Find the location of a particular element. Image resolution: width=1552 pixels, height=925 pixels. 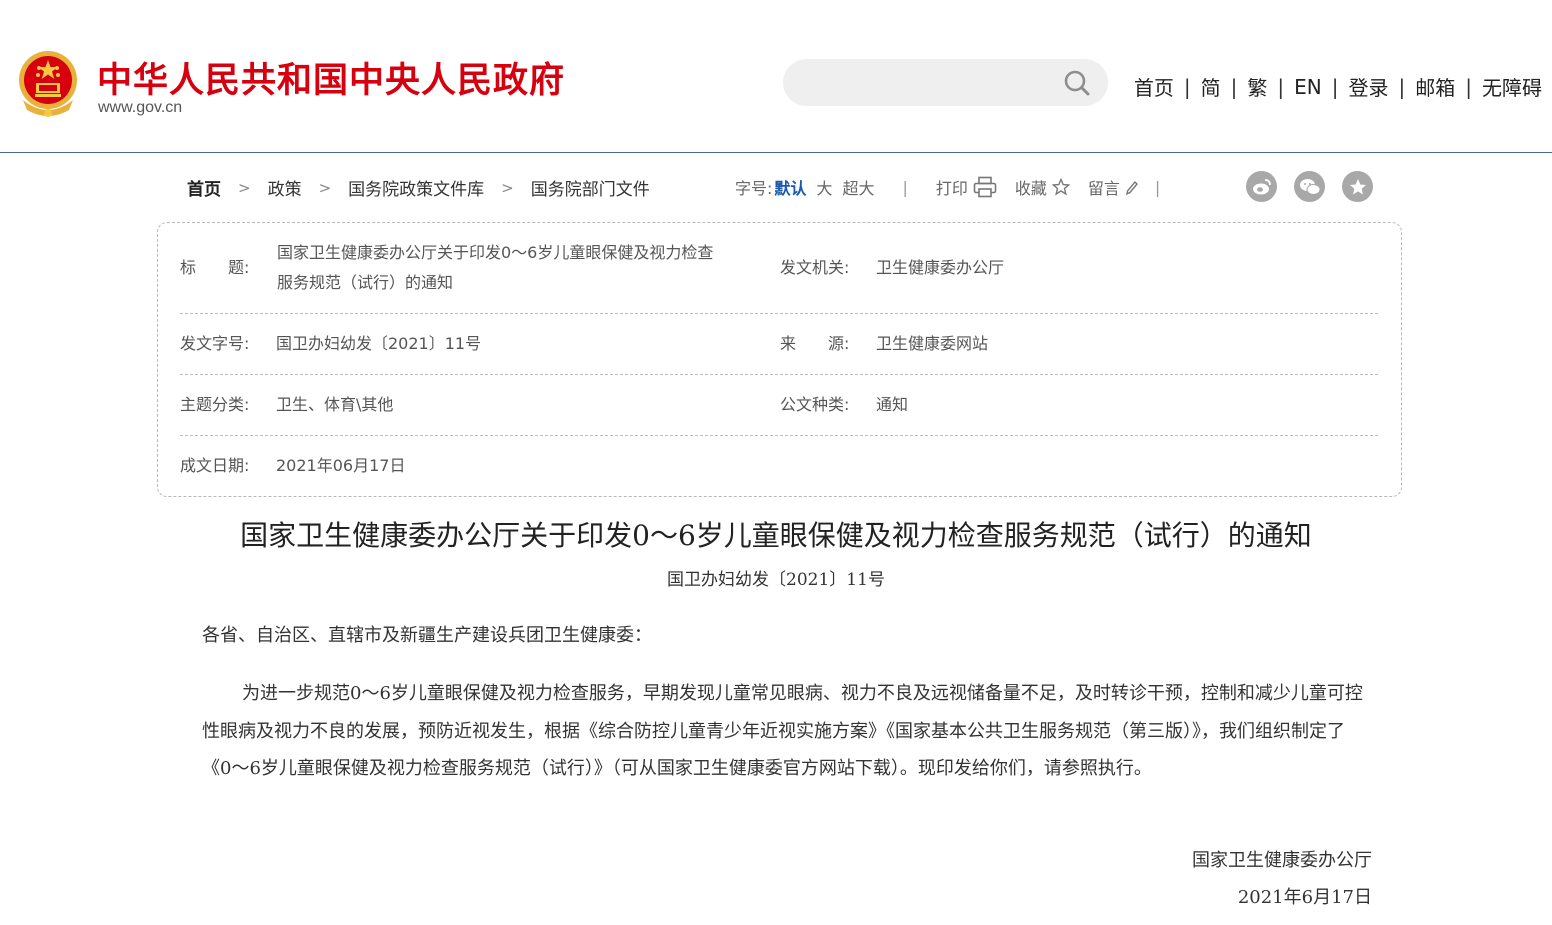

title-value-line1: 国家卫生健康委办公厅关于印发0～6岁儿童眼保健及视力检查 is located at coordinates (495, 252).